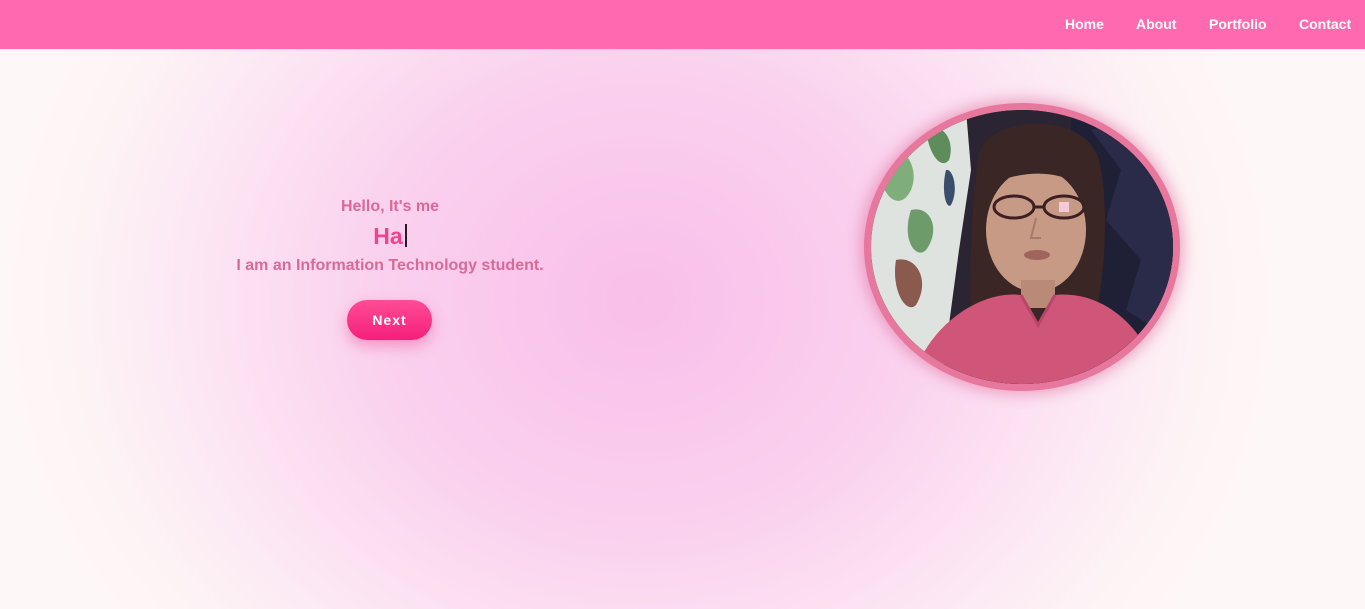  What do you see at coordinates (390, 206) in the screenshot?
I see `greeting-text: Hello, It's me` at bounding box center [390, 206].